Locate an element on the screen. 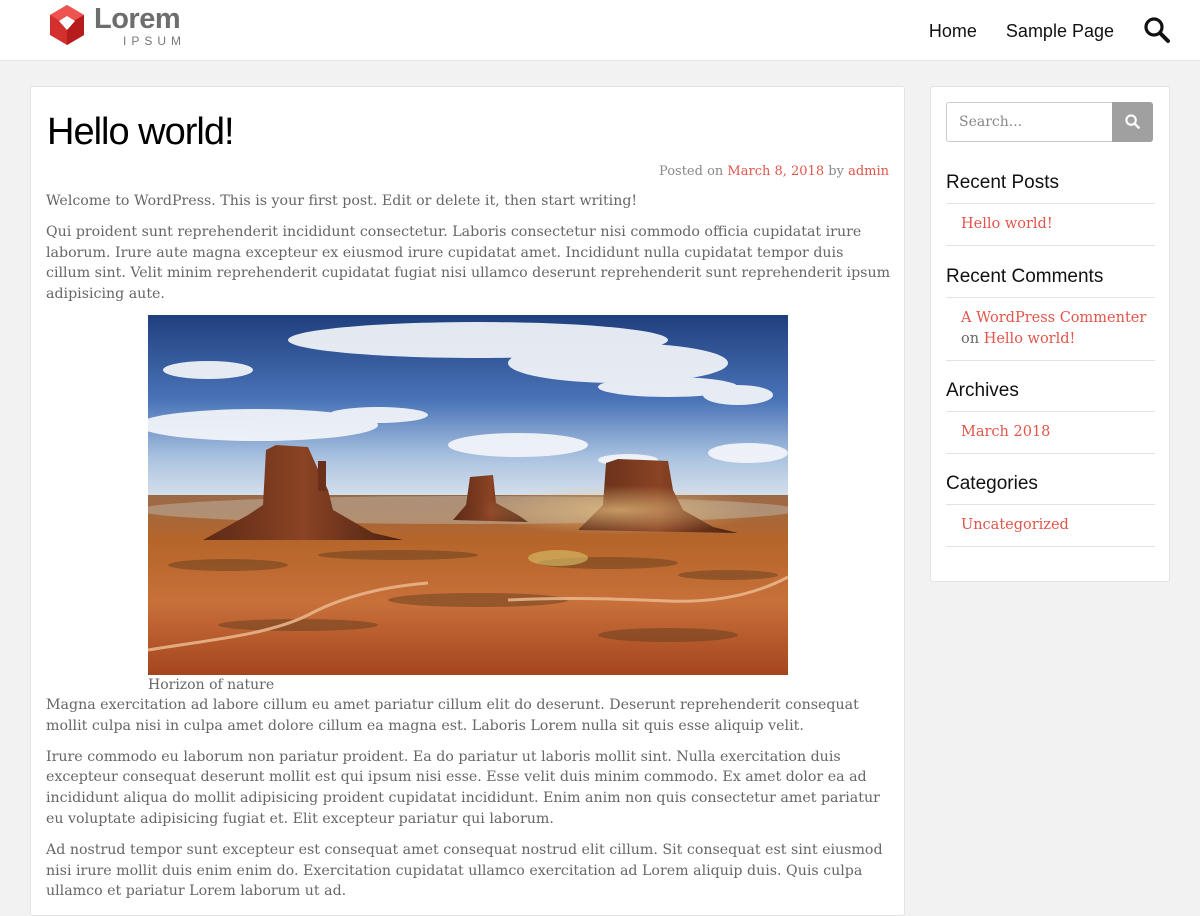 The height and width of the screenshot is (916, 1200). widget-archives: Archives March 2018 is located at coordinates (1050, 416).